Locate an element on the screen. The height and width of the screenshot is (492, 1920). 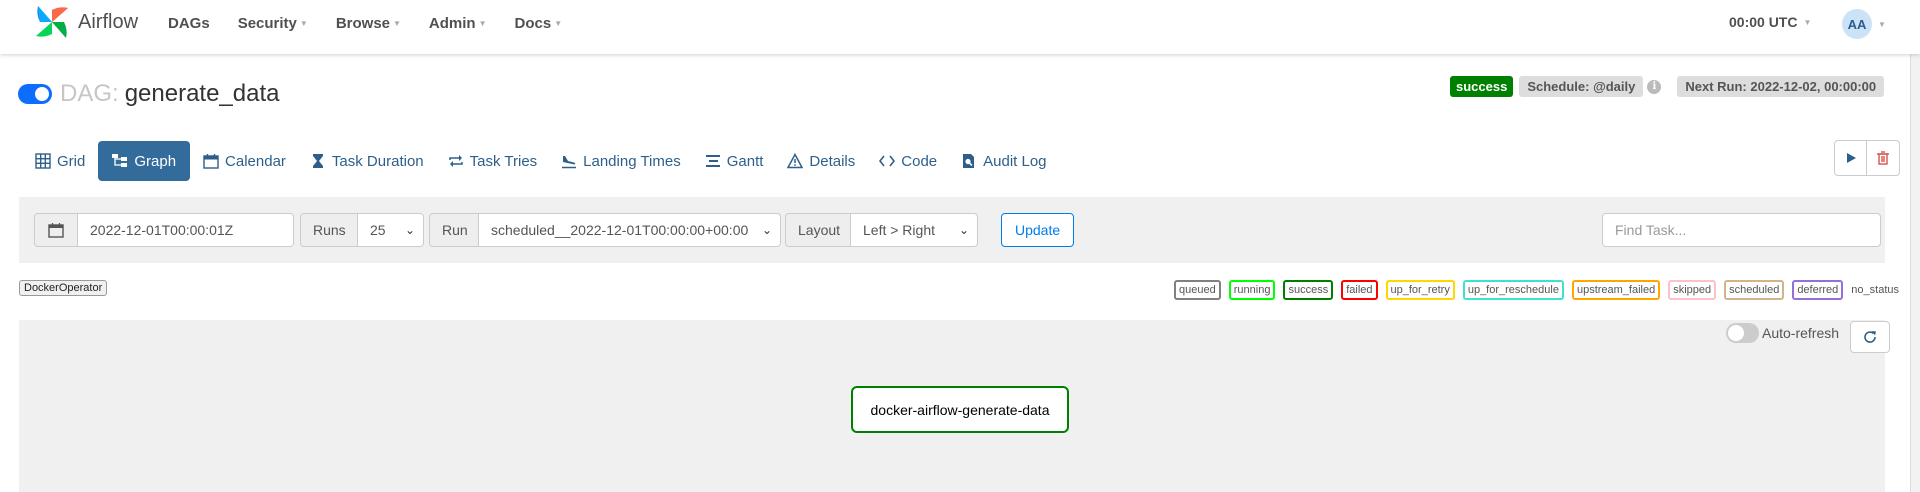
user-menu: AA ▼ is located at coordinates (1864, 24).